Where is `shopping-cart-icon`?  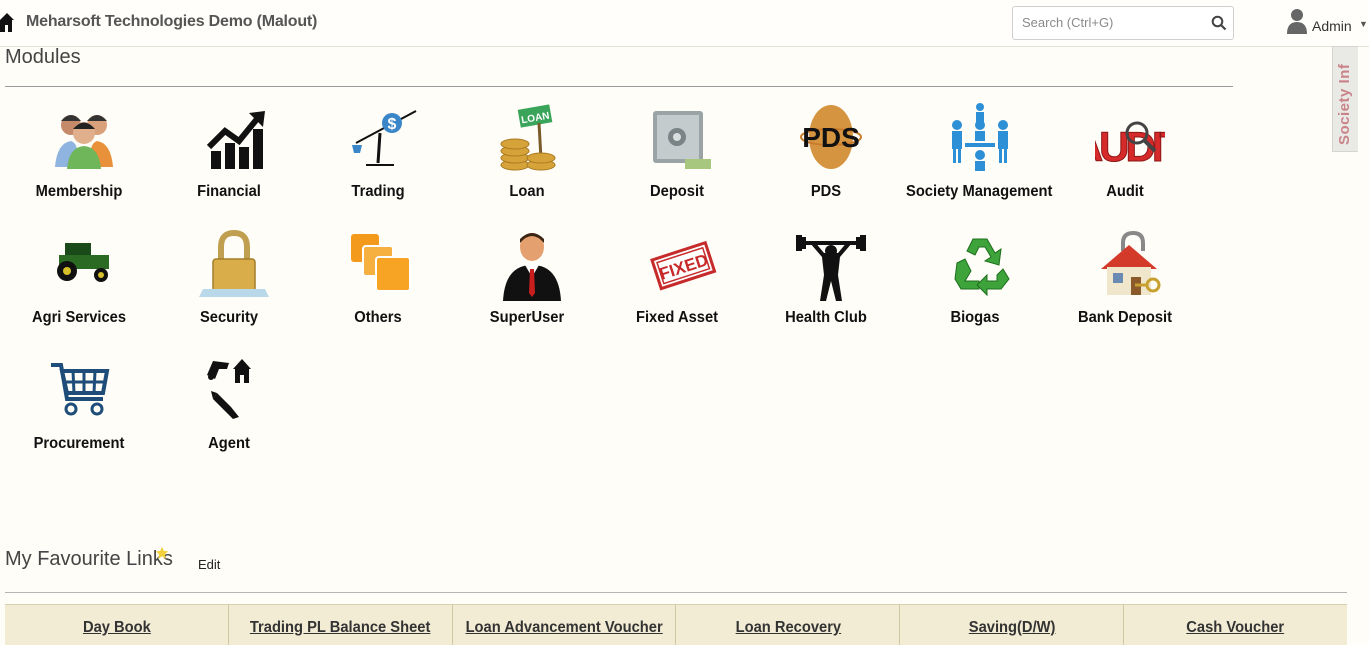 shopping-cart-icon is located at coordinates (80, 389).